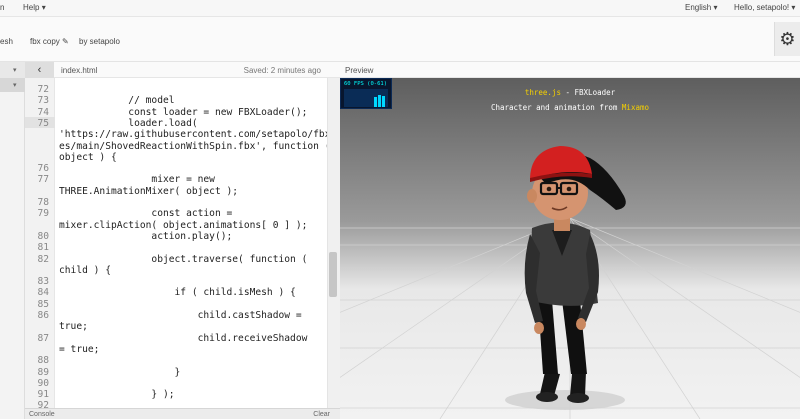 This screenshot has height=419, width=800. Describe the element at coordinates (635, 107) in the screenshot. I see `mixamo-link: Mixamo` at that location.